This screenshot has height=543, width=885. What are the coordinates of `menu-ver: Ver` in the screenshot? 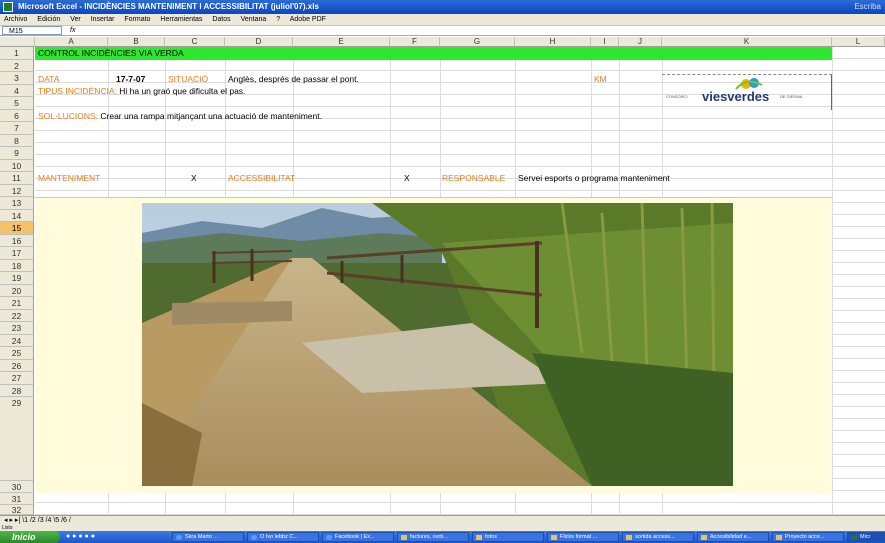 It's located at (75, 19).